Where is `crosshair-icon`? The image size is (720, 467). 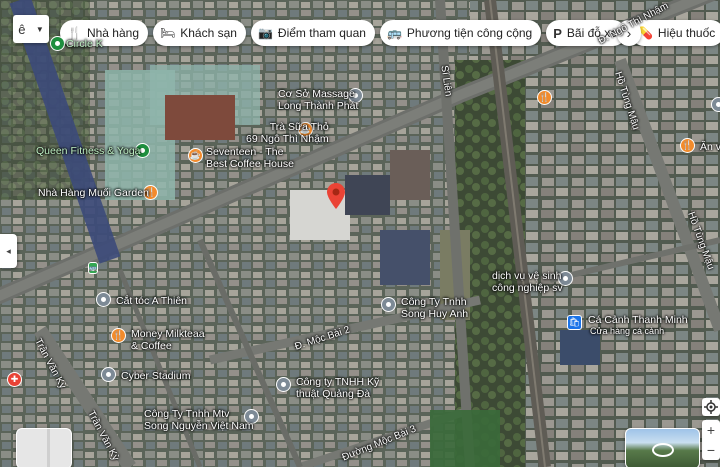
crosshair-icon is located at coordinates (711, 407).